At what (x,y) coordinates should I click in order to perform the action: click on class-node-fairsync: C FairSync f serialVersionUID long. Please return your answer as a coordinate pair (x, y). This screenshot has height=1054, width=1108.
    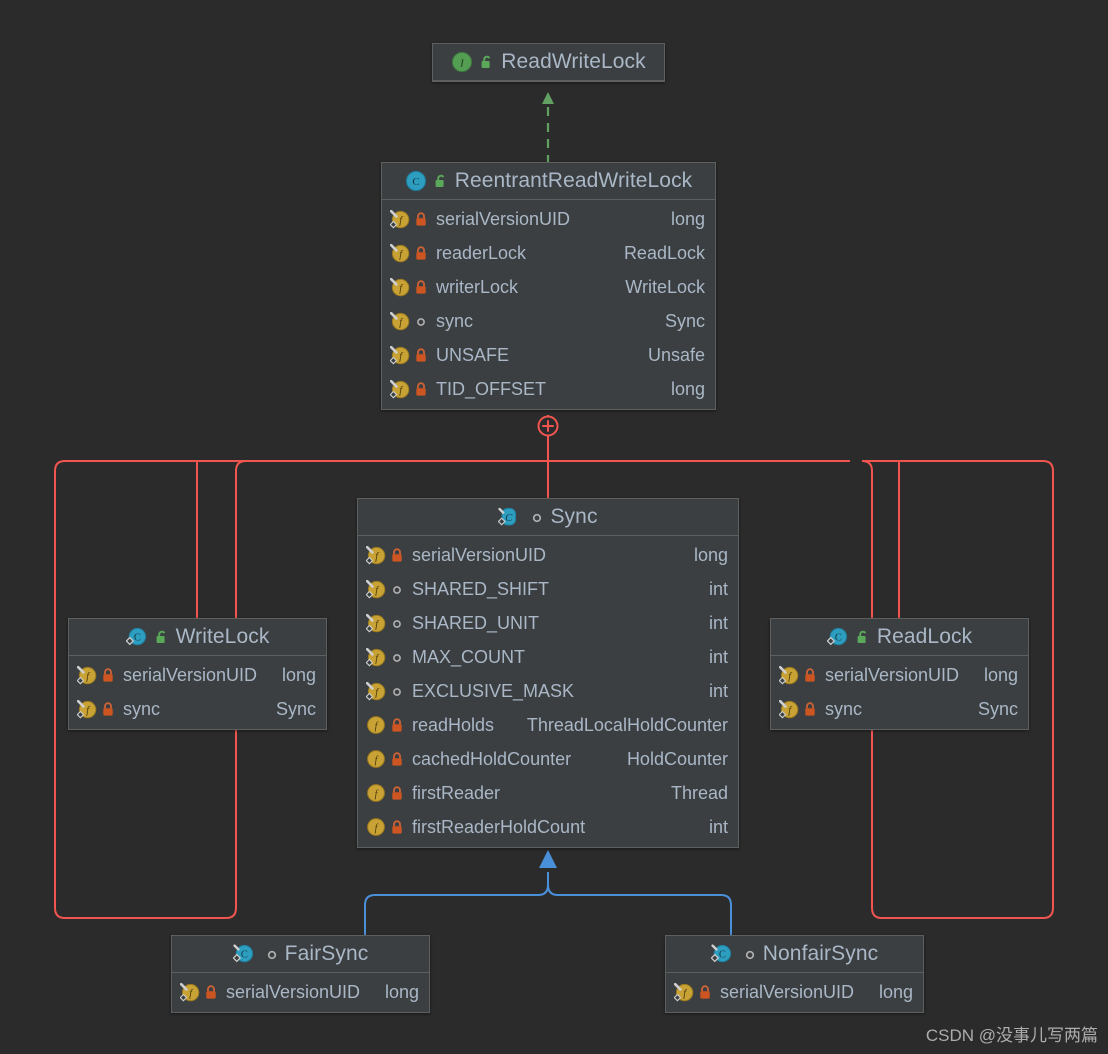
    Looking at the image, I should click on (300, 974).